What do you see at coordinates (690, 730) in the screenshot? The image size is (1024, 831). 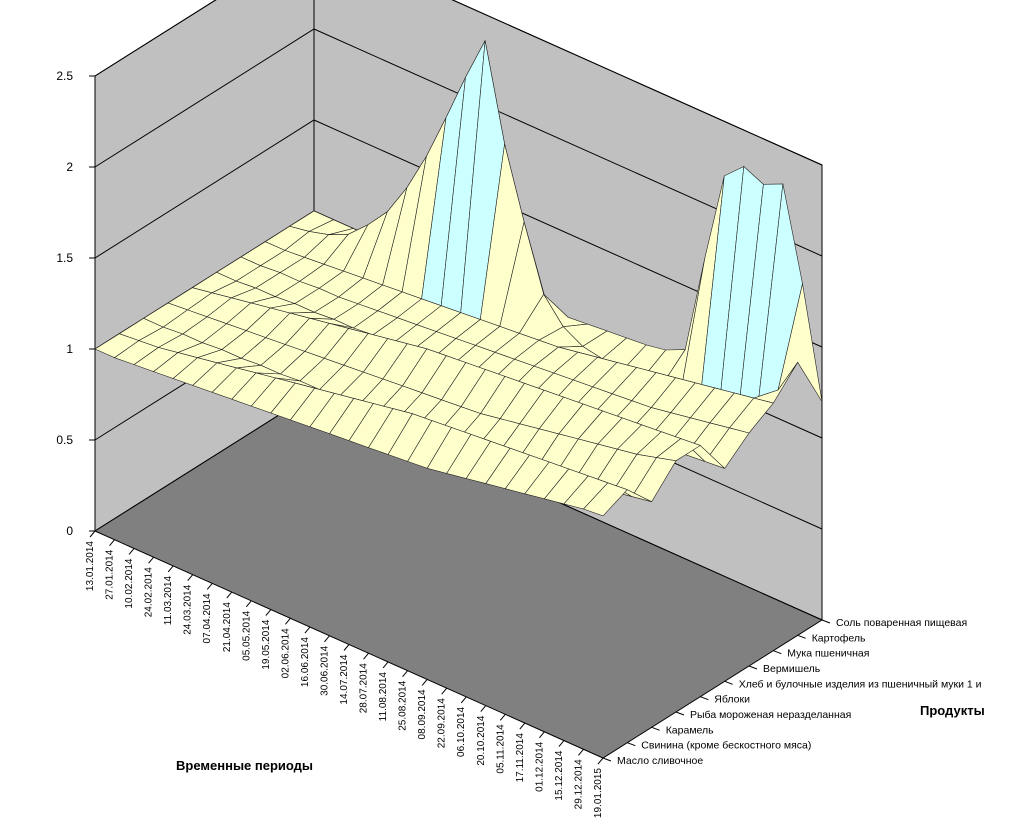 I see `z-tick-label: Карамель` at bounding box center [690, 730].